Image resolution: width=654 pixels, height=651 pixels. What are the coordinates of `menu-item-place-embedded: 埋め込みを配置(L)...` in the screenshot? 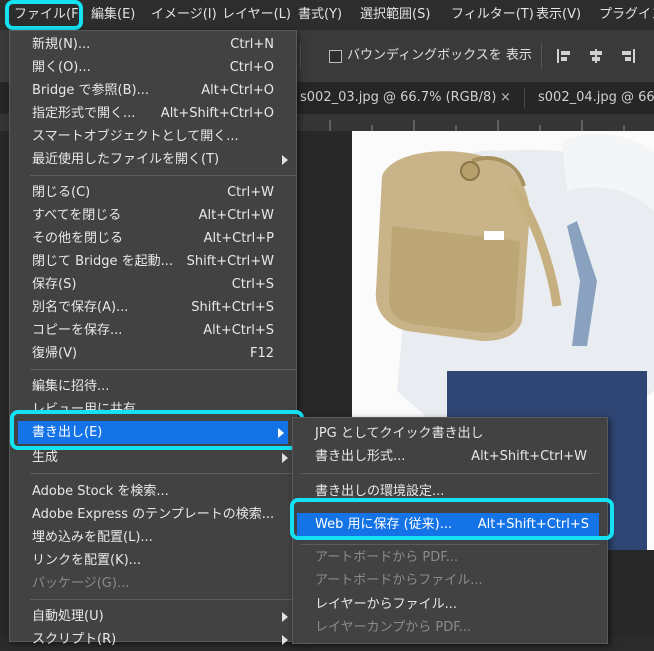 It's located at (153, 537).